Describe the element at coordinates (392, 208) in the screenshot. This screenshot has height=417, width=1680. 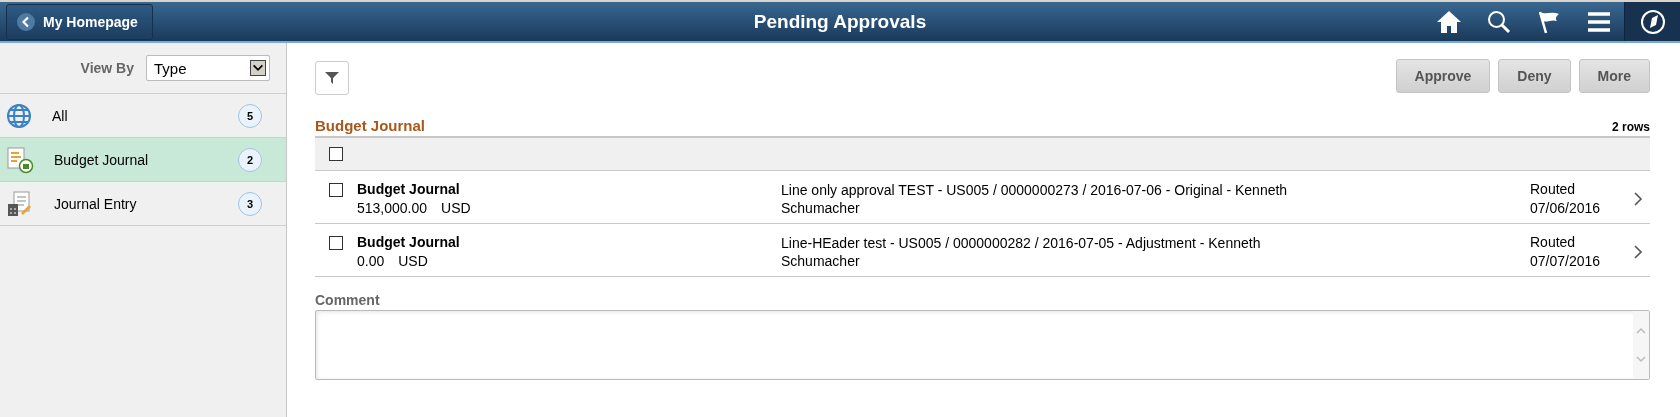
I see `amount: 513,000.00` at that location.